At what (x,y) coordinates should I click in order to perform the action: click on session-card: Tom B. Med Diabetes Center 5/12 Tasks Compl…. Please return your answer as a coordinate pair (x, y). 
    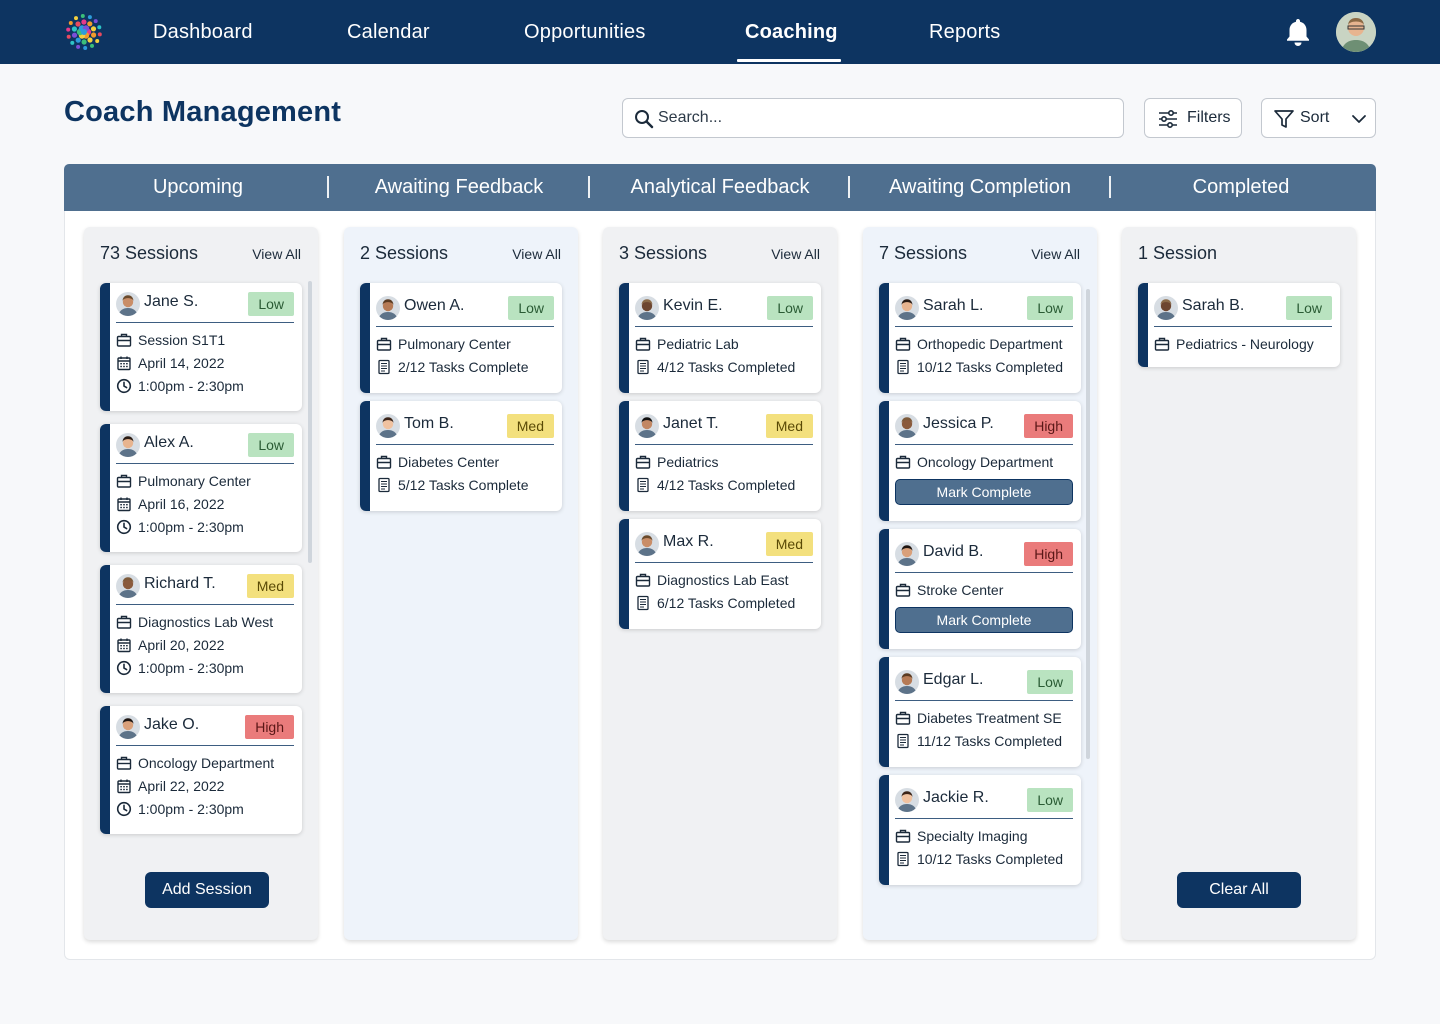
    Looking at the image, I should click on (461, 456).